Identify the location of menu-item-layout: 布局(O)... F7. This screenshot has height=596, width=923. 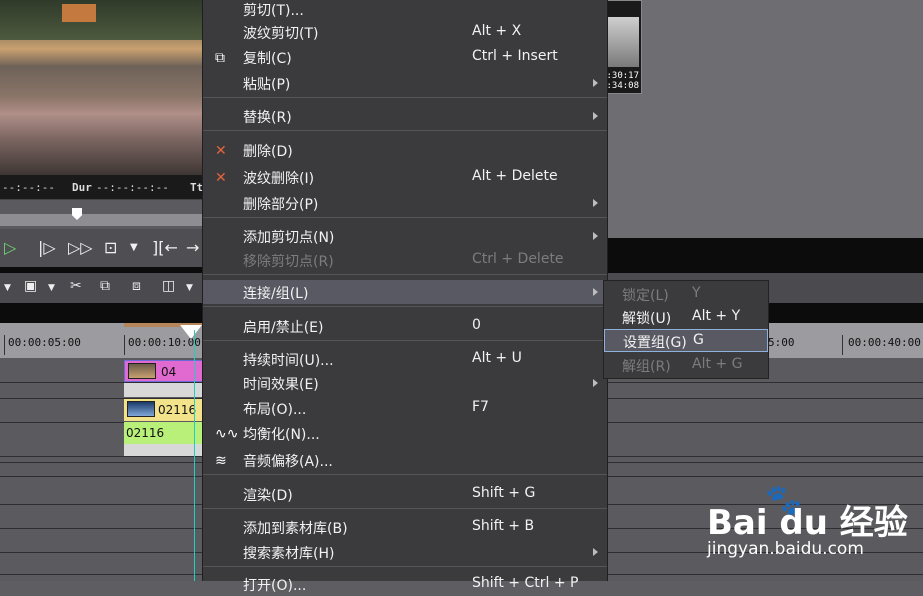
(405, 408).